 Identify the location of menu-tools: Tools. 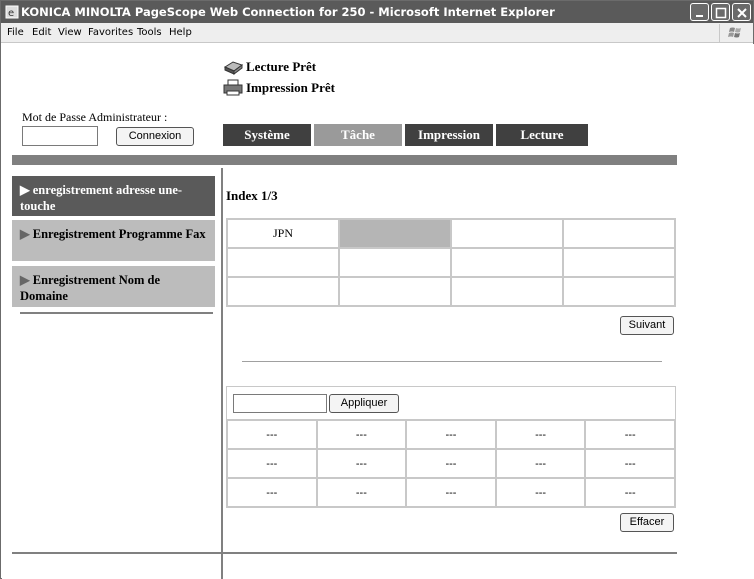
(149, 32).